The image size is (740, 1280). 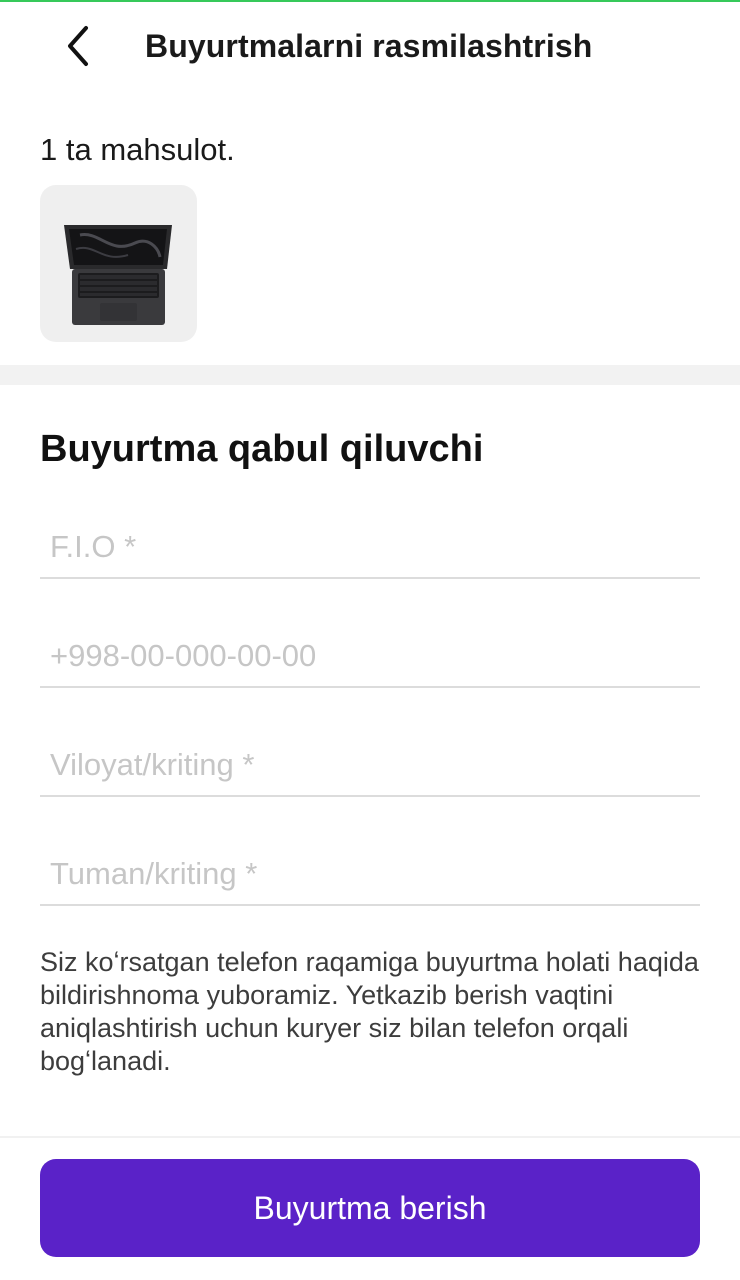 I want to click on page-title: Buyurtmalarni rasmilashtrish, so click(x=369, y=46).